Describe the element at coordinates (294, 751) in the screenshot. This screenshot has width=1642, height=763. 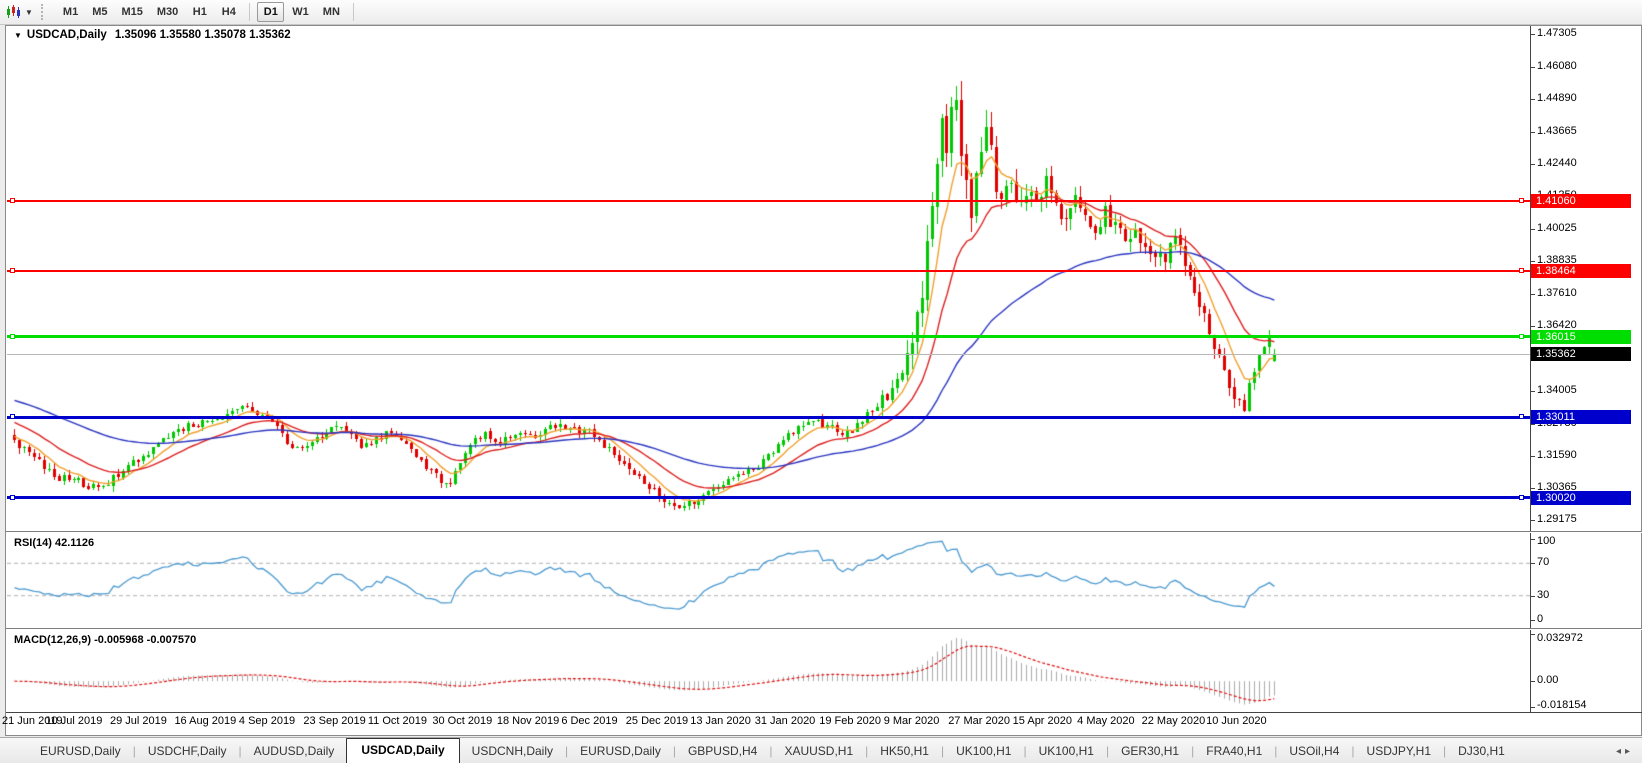
I see `chart-tab-audusd-daily: AUDUSD,Daily` at that location.